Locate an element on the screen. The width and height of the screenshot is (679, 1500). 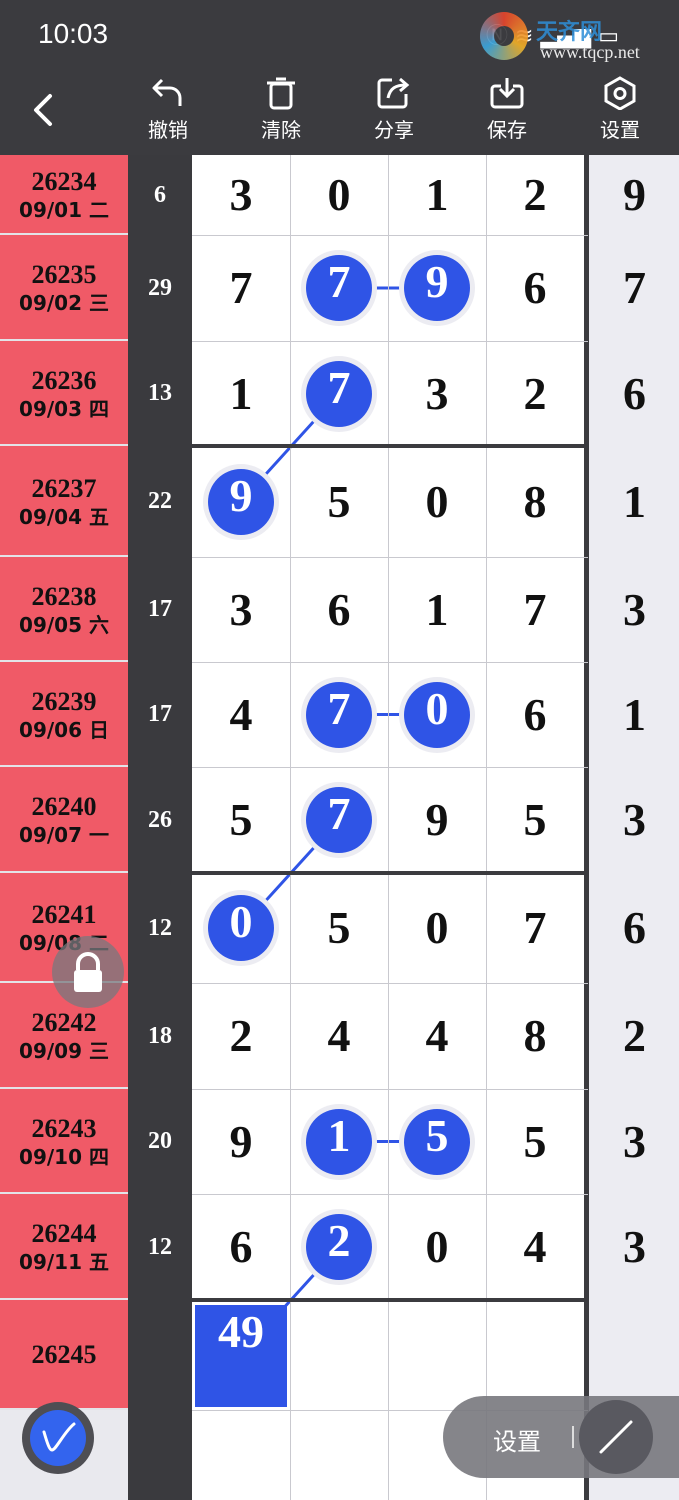
line-tool-icon is located at coordinates (616, 1437).